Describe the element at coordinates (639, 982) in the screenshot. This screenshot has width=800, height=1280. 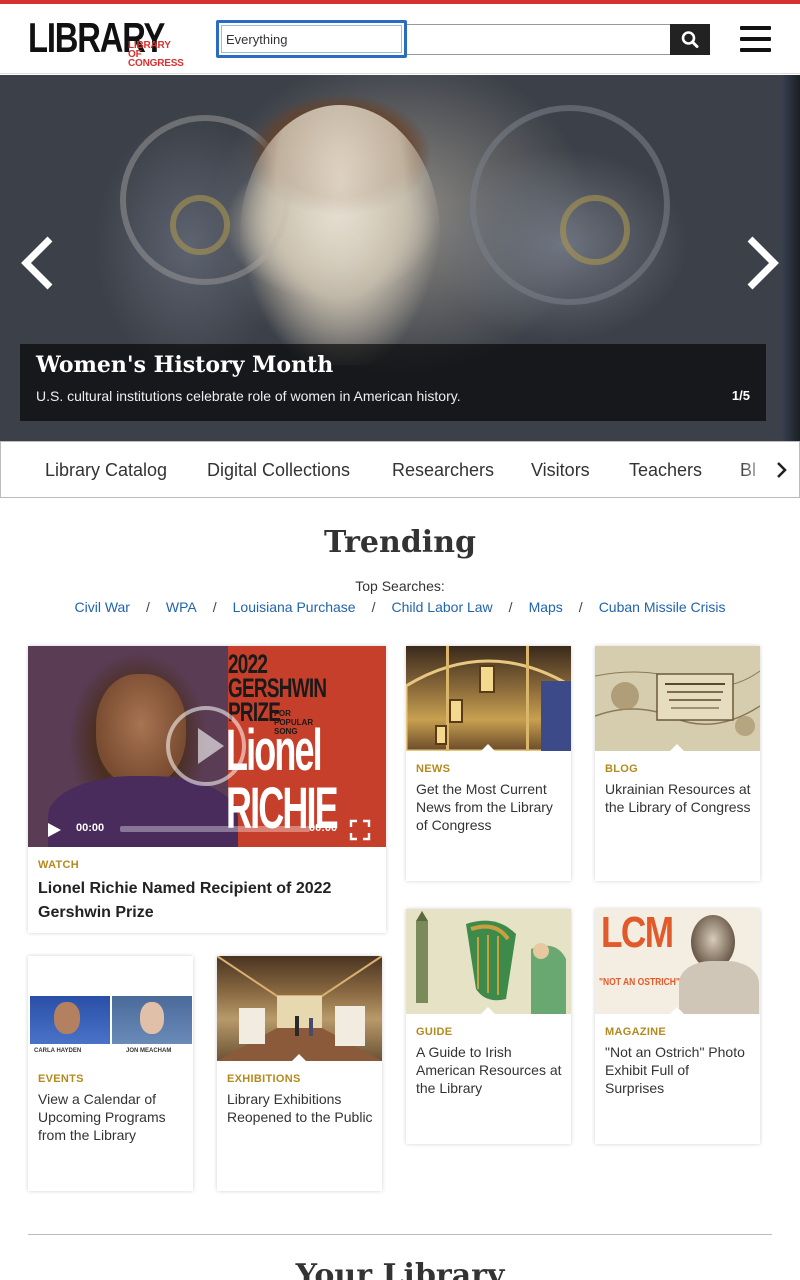
I see `magazine-cover-tag: "NOT AN OSTRICH"` at that location.